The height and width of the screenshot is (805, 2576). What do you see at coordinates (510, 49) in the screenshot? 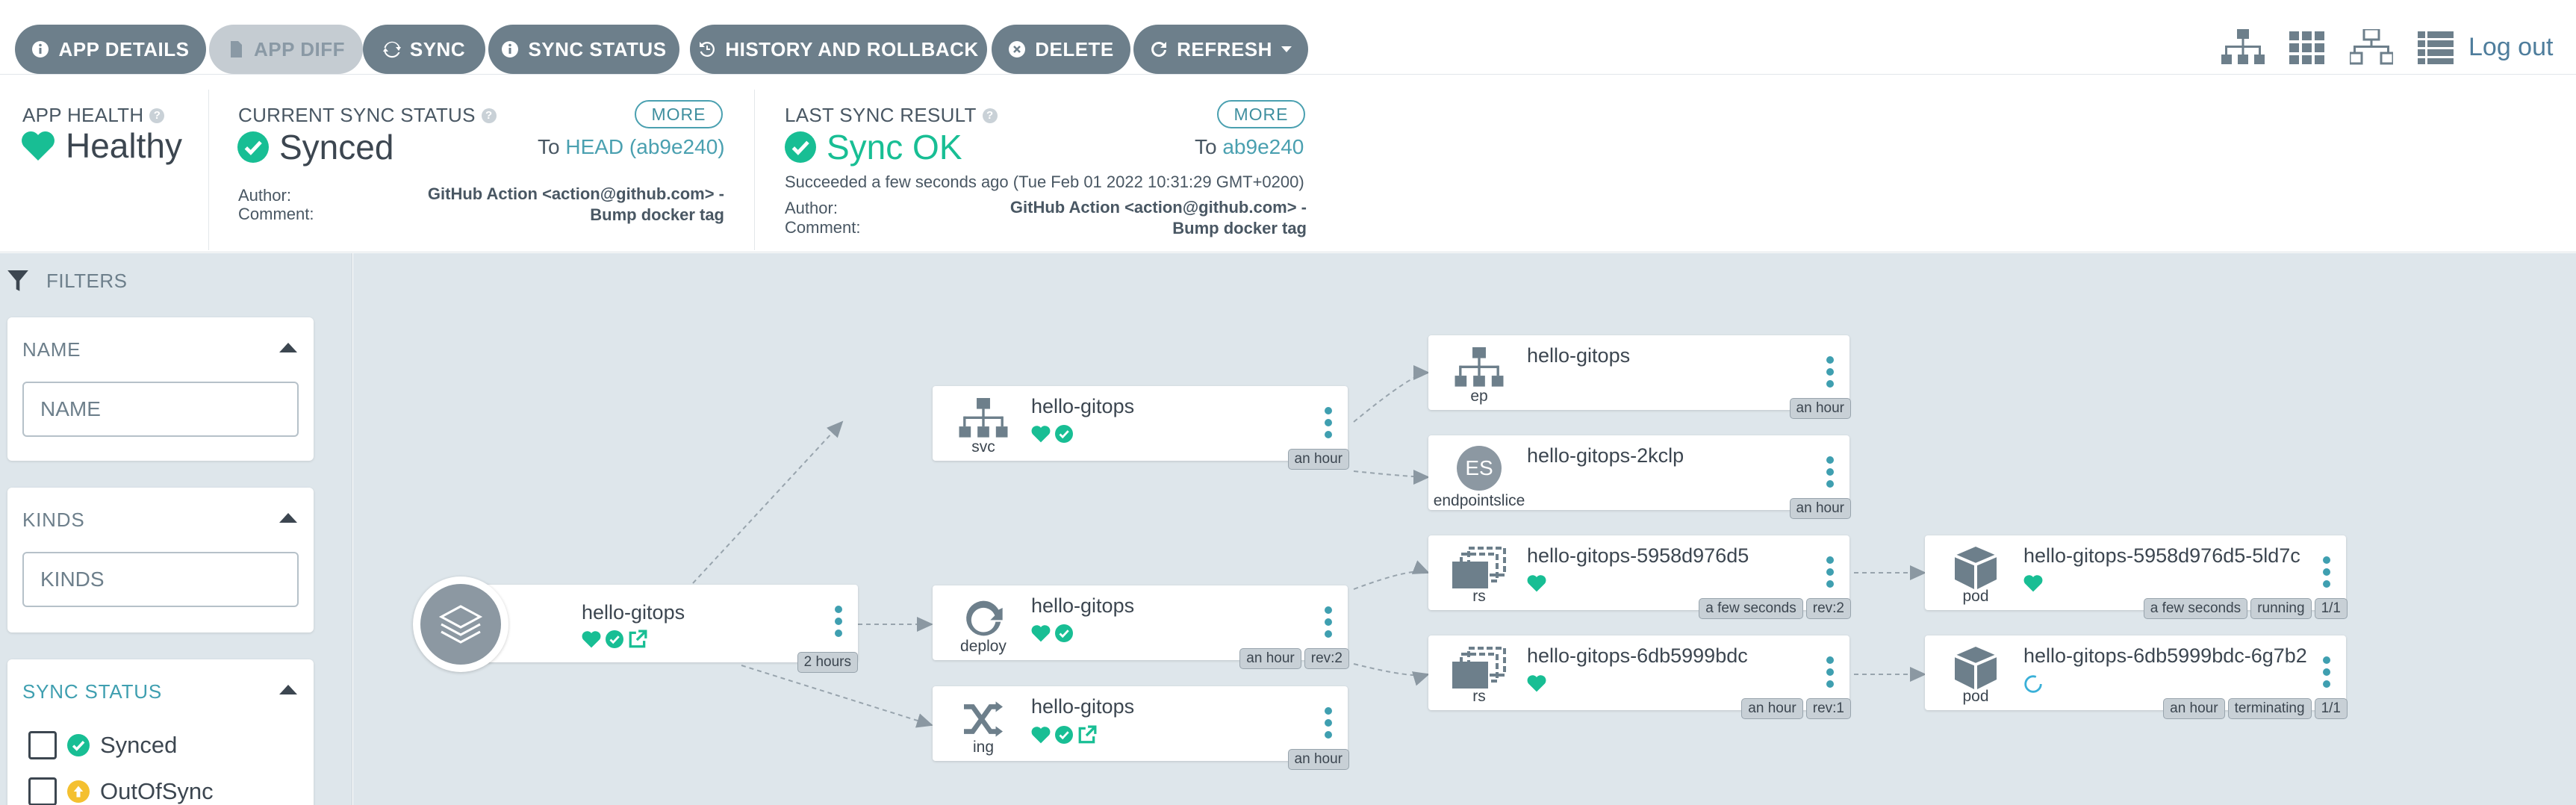
I see `info-circle-icon` at bounding box center [510, 49].